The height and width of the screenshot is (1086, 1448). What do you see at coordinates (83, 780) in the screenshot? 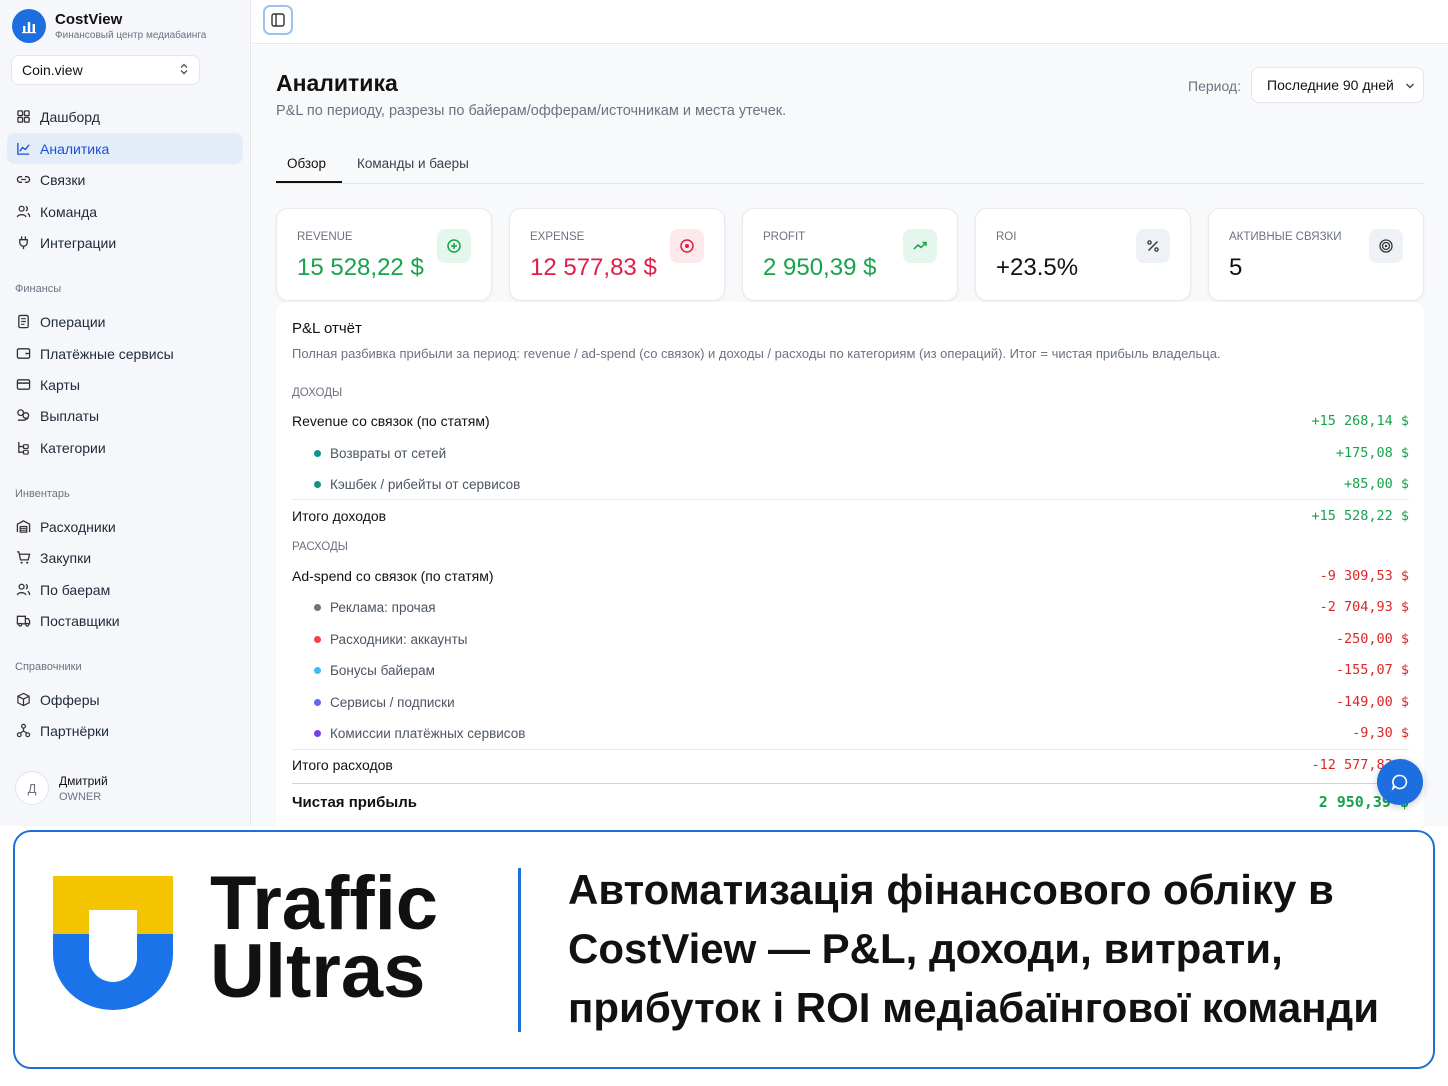
I see `user-name: Дмитрий` at bounding box center [83, 780].